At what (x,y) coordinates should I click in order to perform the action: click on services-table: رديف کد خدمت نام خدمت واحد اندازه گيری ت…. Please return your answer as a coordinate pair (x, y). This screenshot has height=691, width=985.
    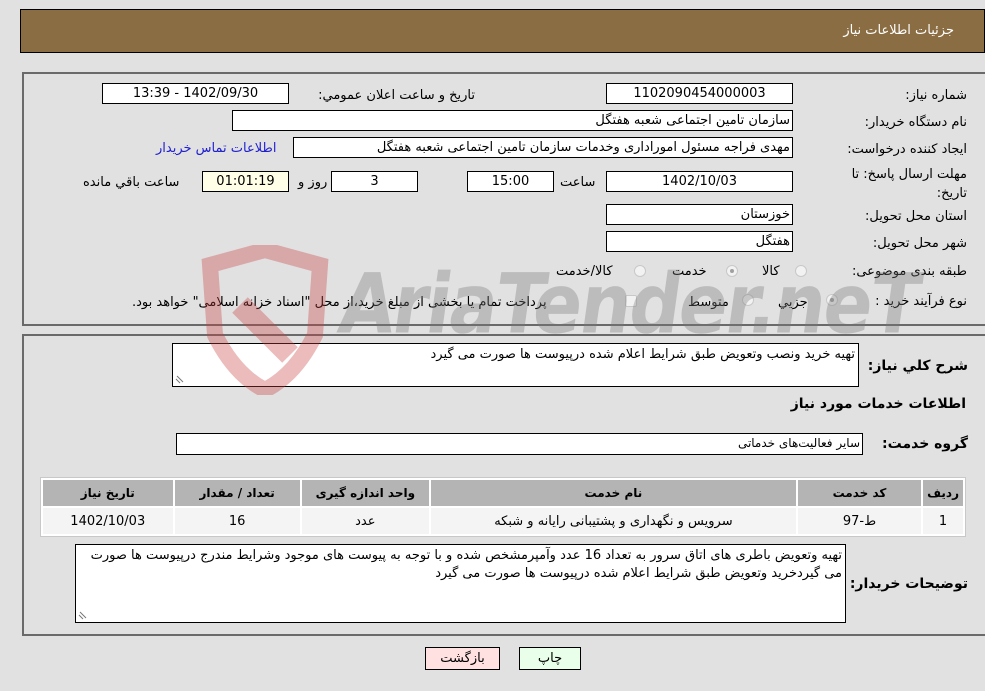
    Looking at the image, I should click on (503, 507).